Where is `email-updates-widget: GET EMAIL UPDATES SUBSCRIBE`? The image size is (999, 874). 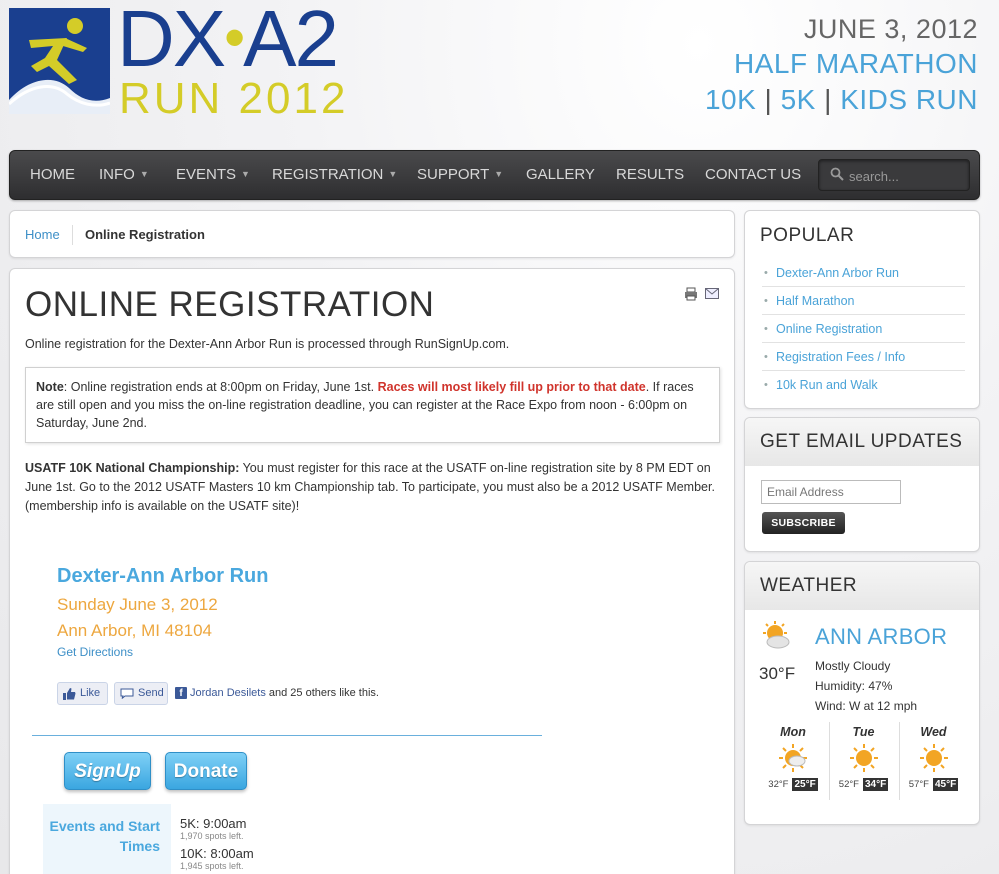
email-updates-widget: GET EMAIL UPDATES SUBSCRIBE is located at coordinates (862, 484).